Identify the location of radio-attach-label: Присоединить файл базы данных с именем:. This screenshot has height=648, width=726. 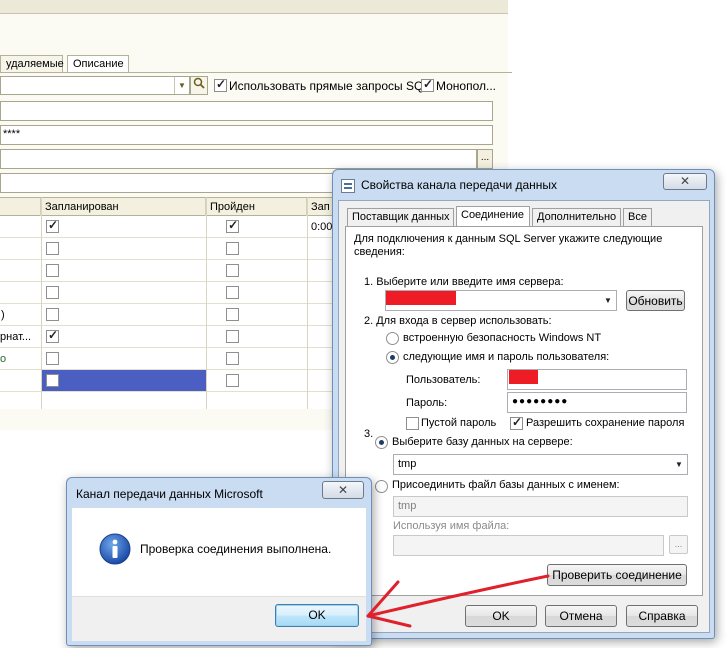
(506, 485).